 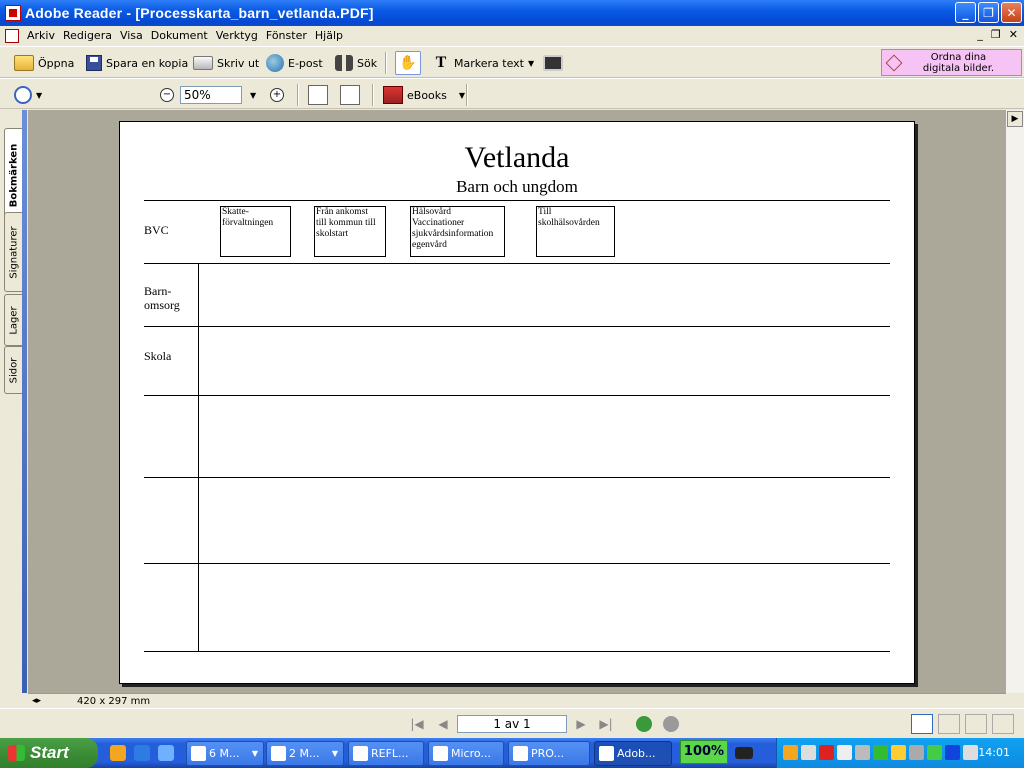 I want to click on scroll-arrow-icon: ▶, so click(x=1015, y=119).